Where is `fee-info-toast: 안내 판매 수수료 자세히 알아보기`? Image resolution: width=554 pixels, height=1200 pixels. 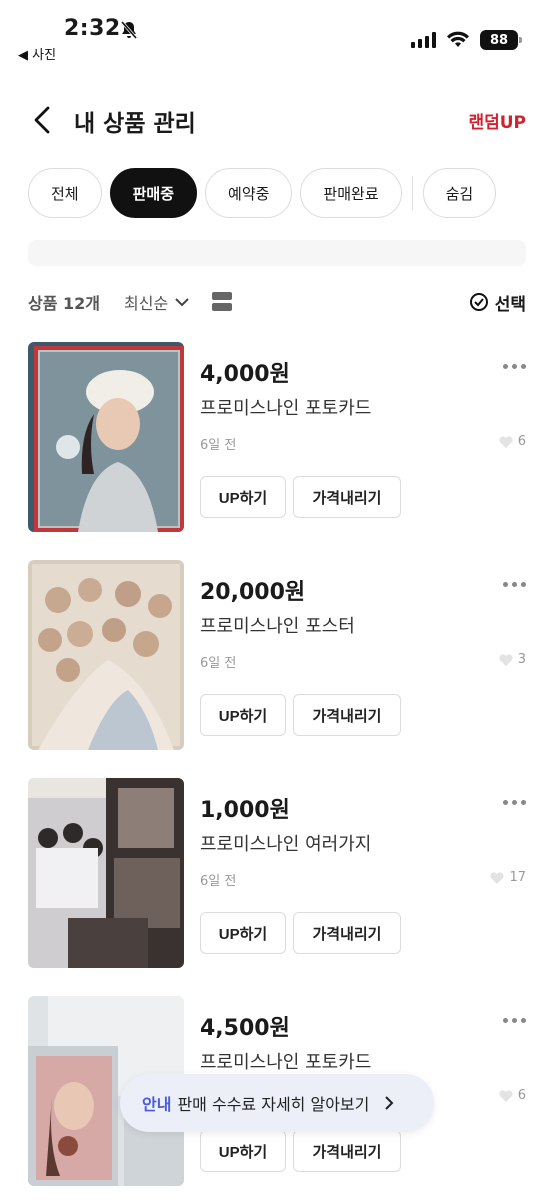
fee-info-toast: 안내 판매 수수료 자세히 알아보기 is located at coordinates (277, 1103).